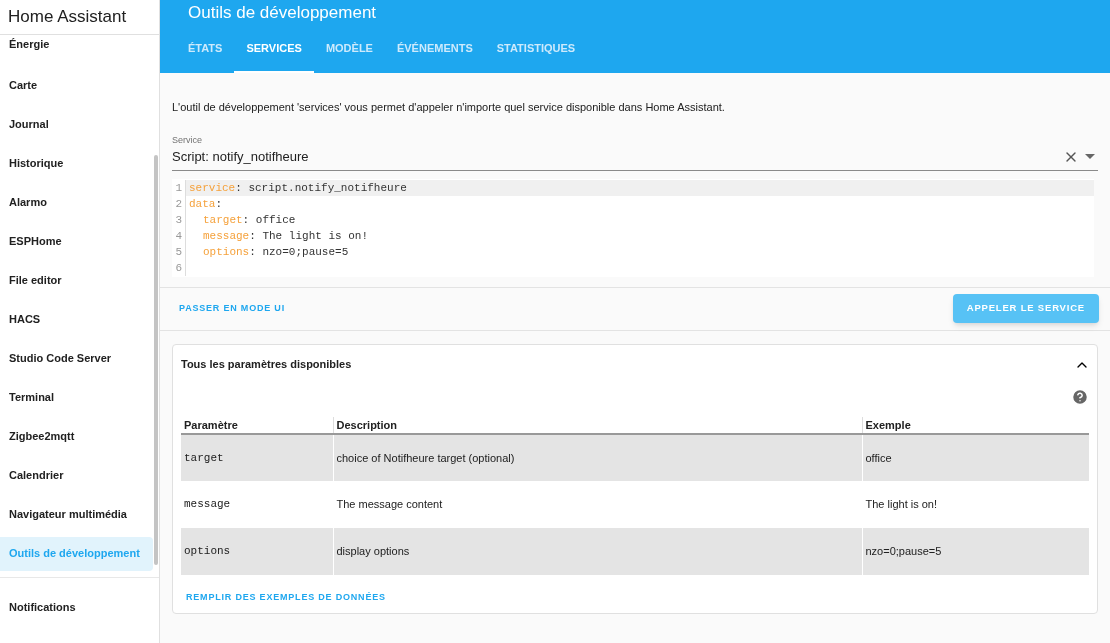 This screenshot has height=643, width=1110. I want to click on code-line: target: office, so click(249, 219).